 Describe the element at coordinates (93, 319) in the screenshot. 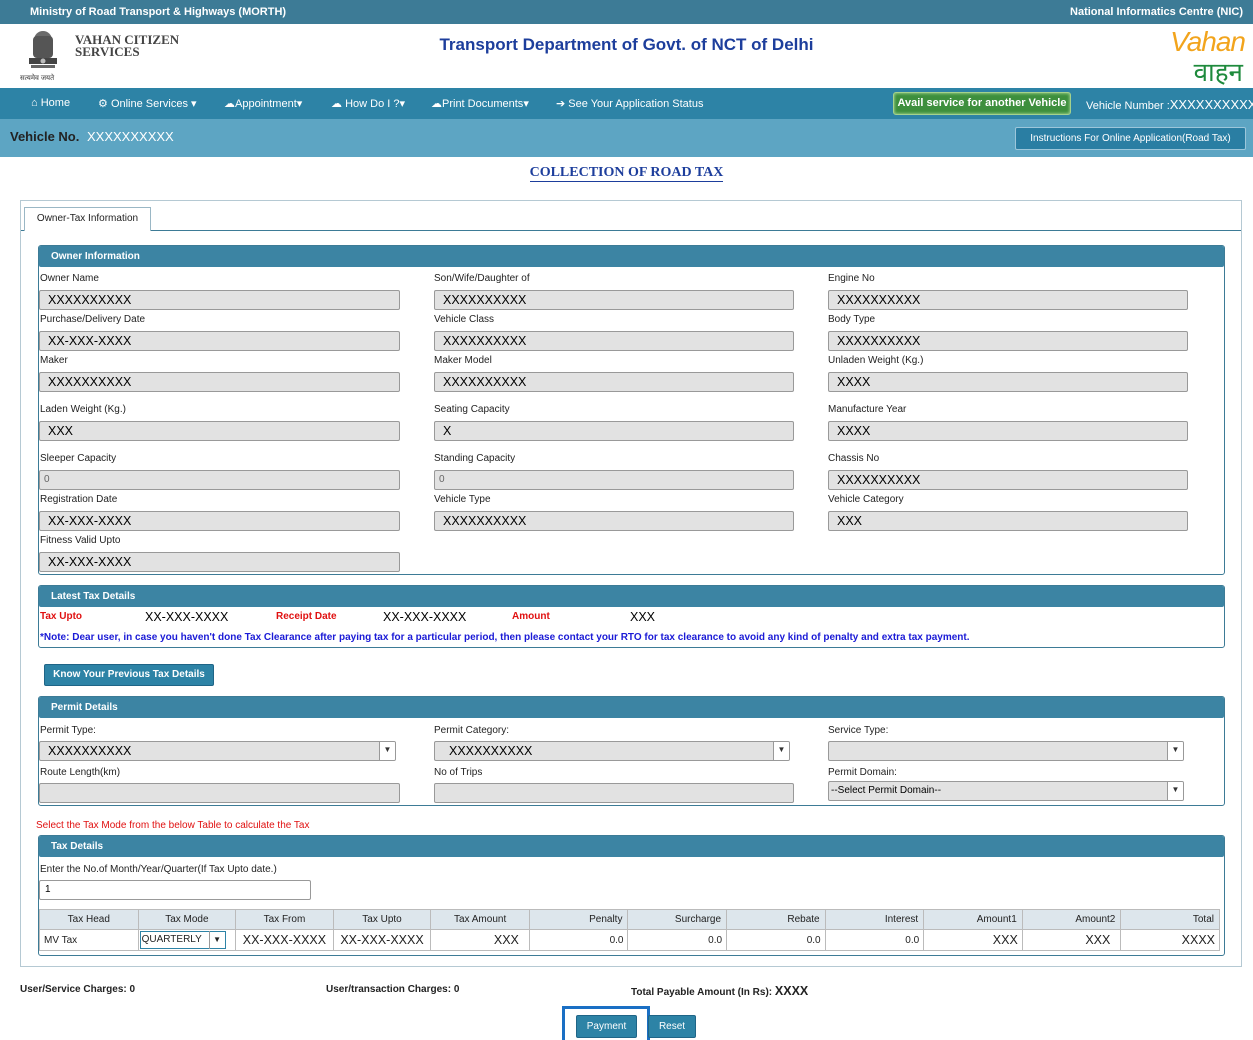

I see `purchase-date-label: Purchase/Delivery Date` at that location.